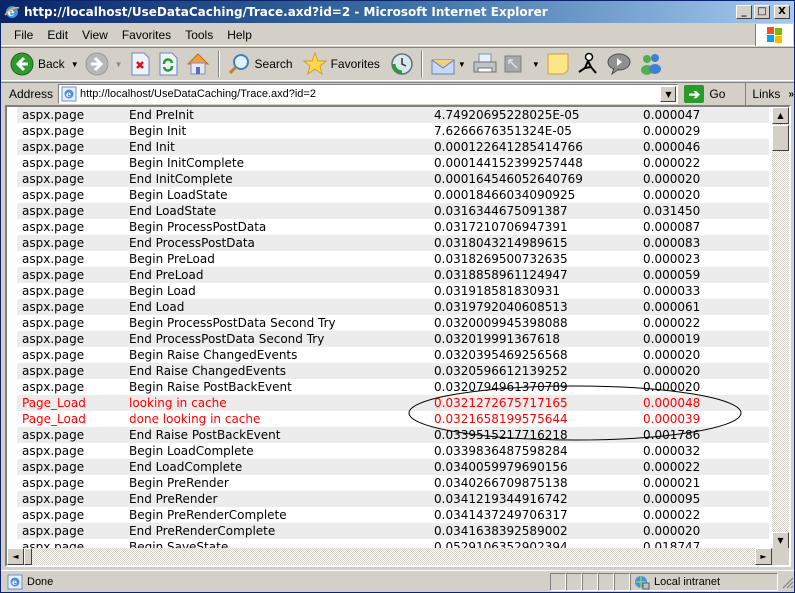 The width and height of the screenshot is (795, 593). What do you see at coordinates (23, 35) in the screenshot?
I see `menu-file: File` at bounding box center [23, 35].